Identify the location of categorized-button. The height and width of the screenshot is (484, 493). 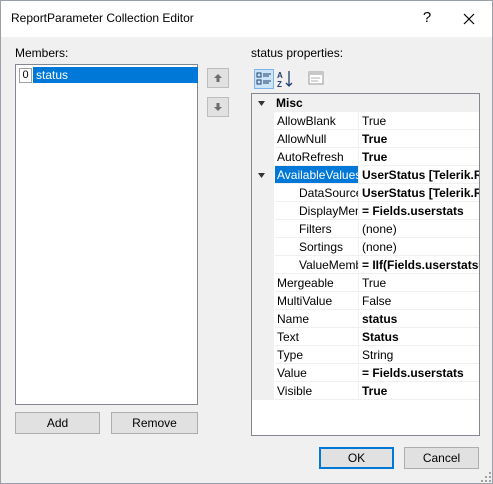
(264, 79).